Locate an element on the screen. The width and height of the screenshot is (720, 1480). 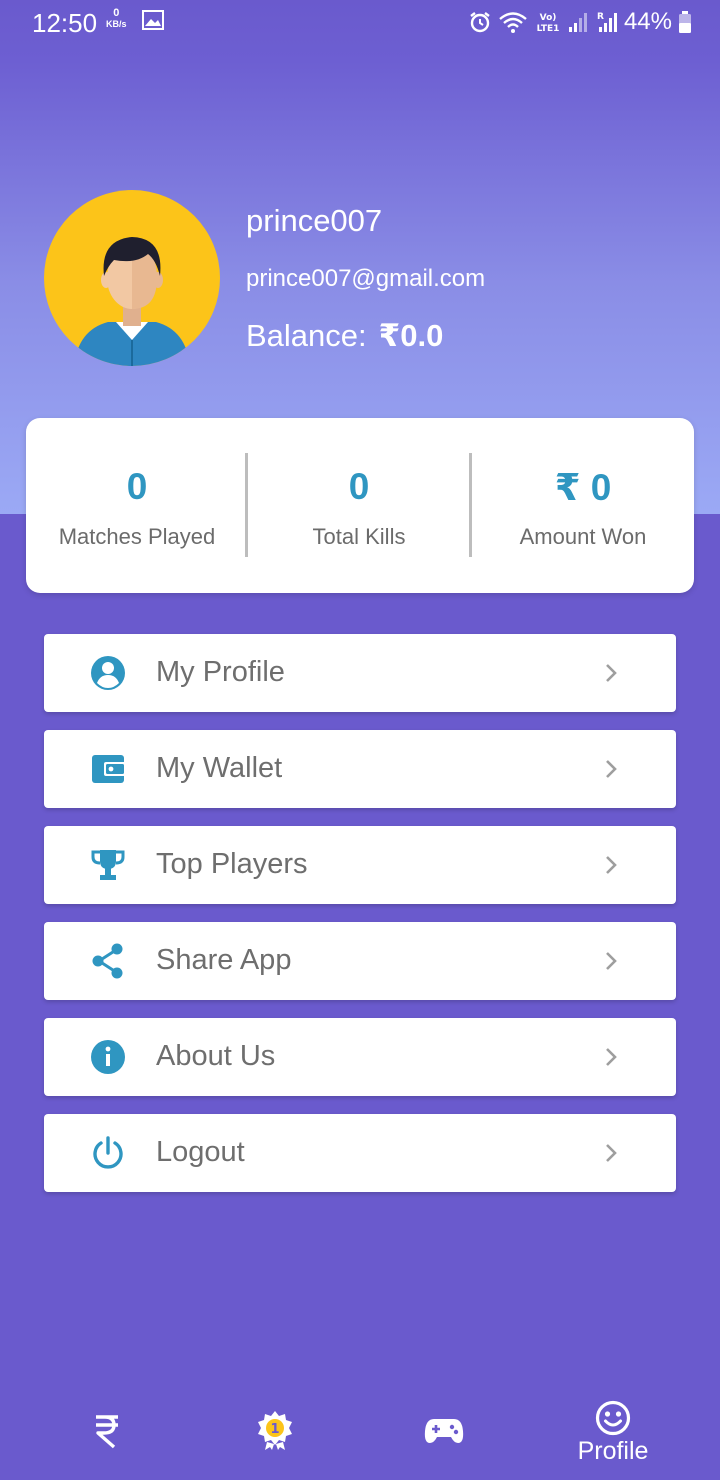
battery-icon is located at coordinates (685, 22).